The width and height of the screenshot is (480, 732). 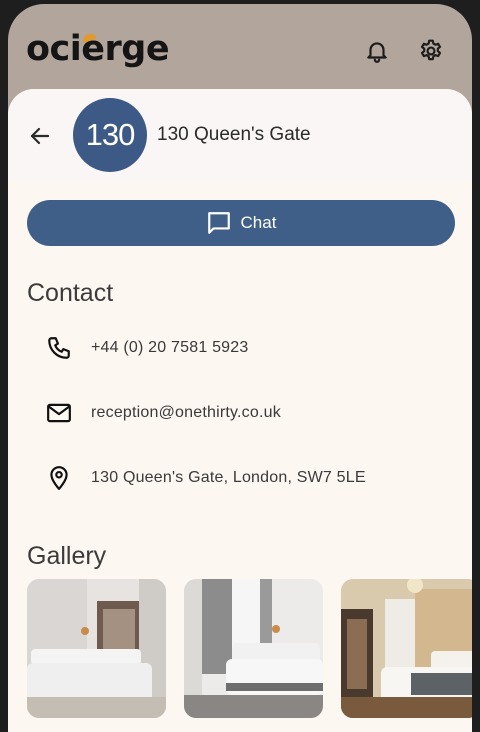 What do you see at coordinates (67, 556) in the screenshot?
I see `gallery-section-title: Gallery` at bounding box center [67, 556].